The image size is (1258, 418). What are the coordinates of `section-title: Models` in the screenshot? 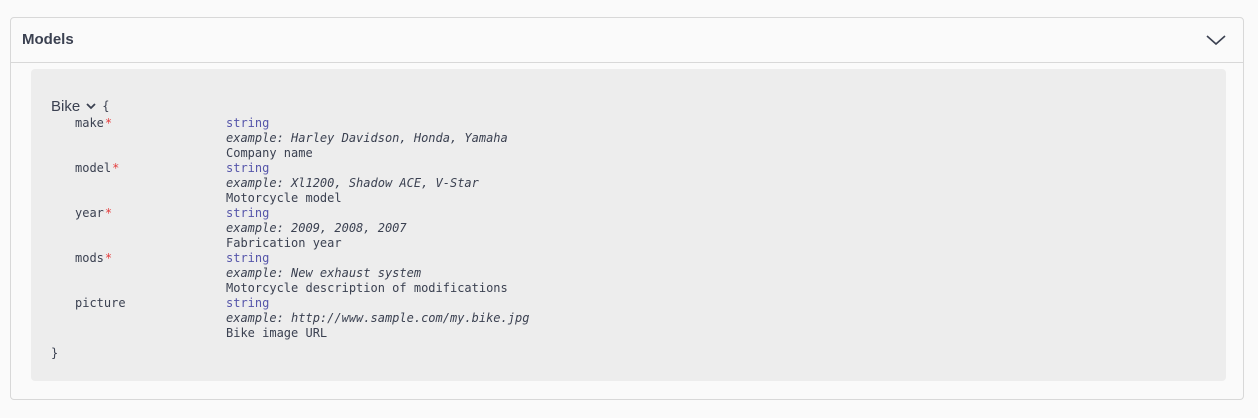 It's located at (48, 39).